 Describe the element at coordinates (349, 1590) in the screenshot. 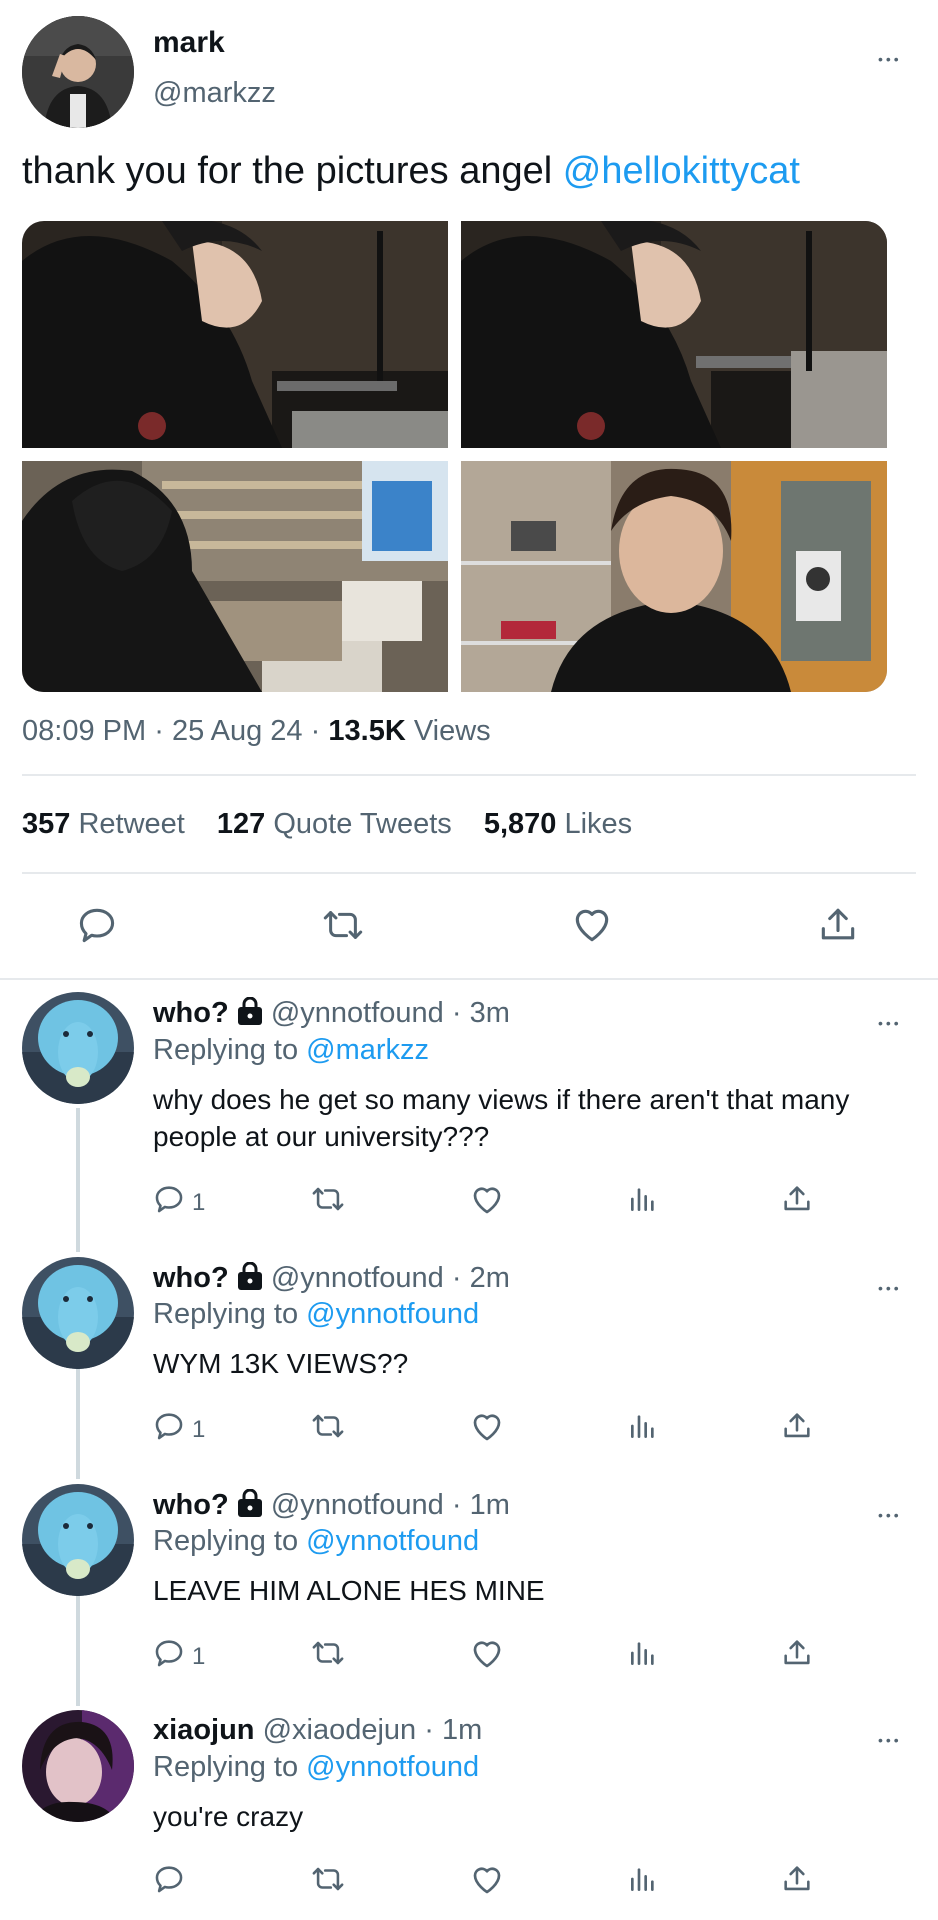

I see `reply-text: LEAVE HIM ALONE HES MINE` at that location.